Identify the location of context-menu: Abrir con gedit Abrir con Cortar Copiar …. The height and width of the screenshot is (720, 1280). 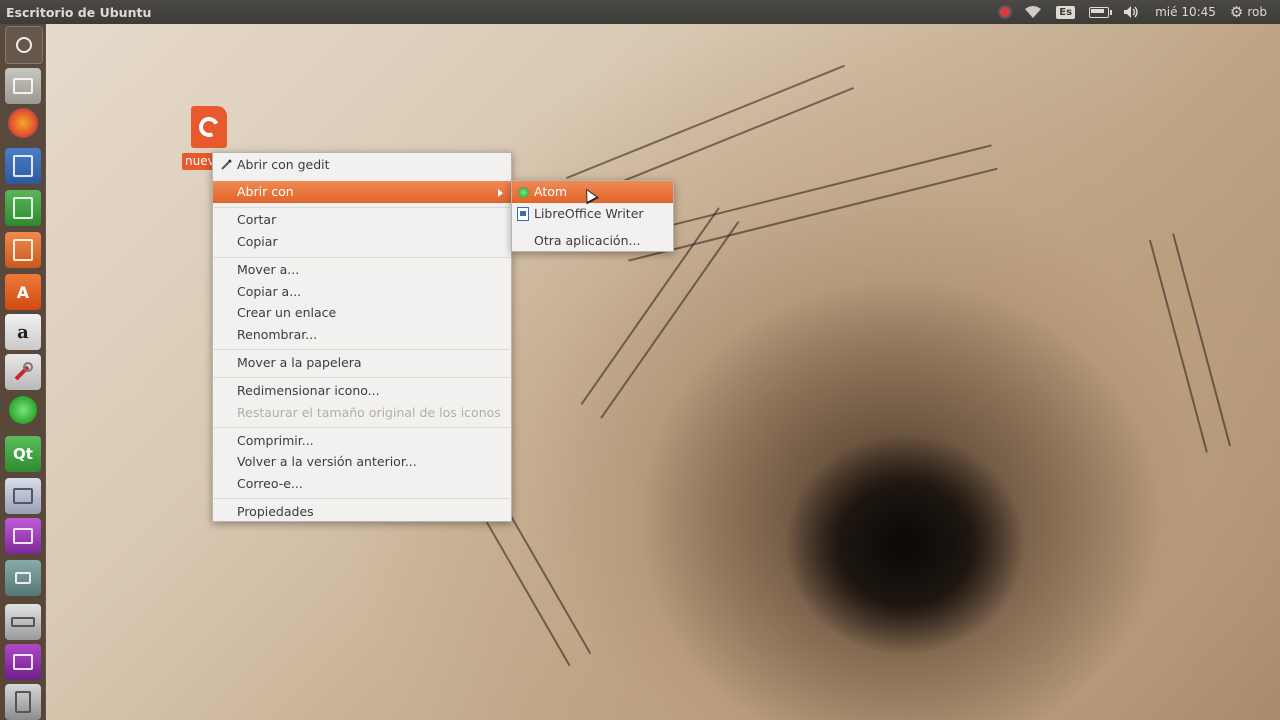
(362, 337).